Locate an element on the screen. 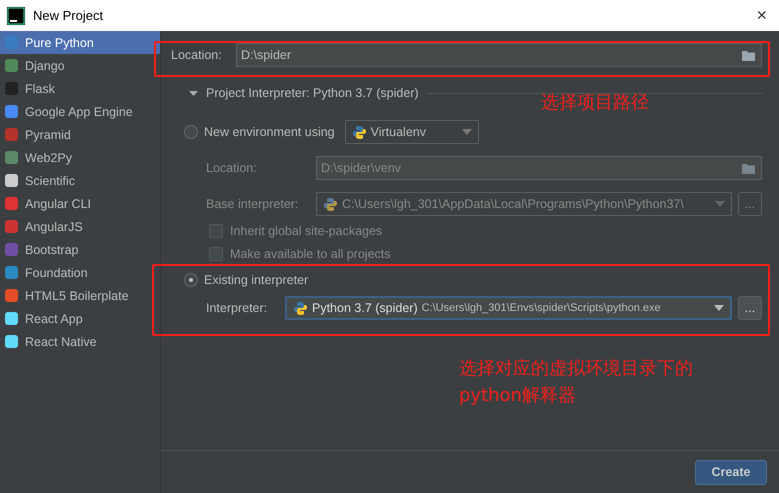 The image size is (779, 493). app-logo-icon is located at coordinates (16, 15).